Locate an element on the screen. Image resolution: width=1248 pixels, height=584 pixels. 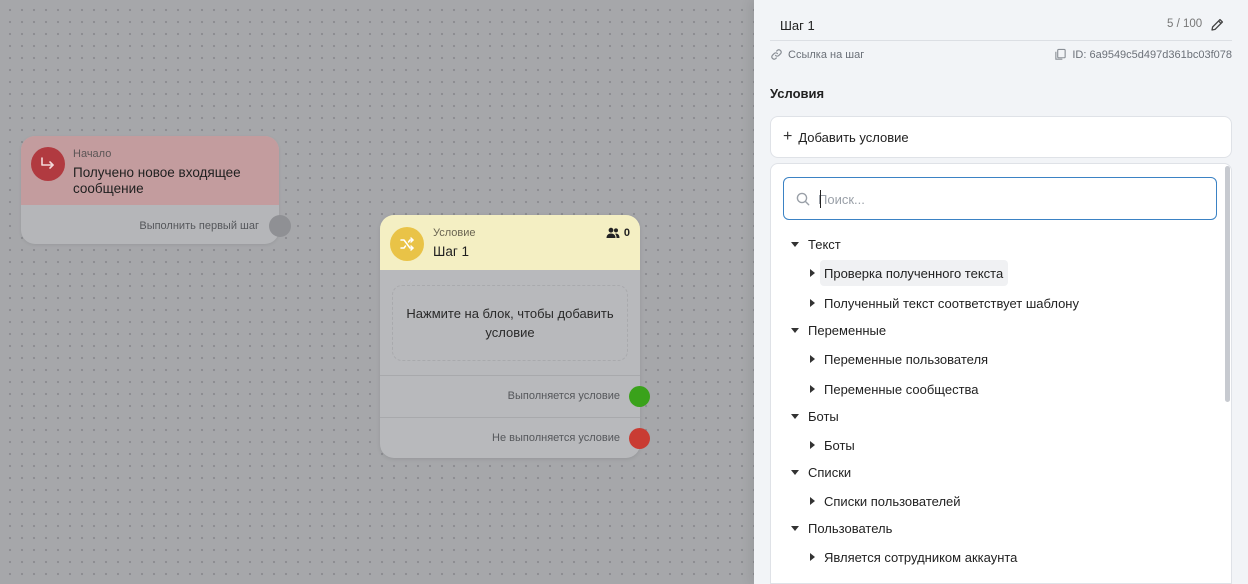
tree-group-bots: Боты is located at coordinates (815, 416).